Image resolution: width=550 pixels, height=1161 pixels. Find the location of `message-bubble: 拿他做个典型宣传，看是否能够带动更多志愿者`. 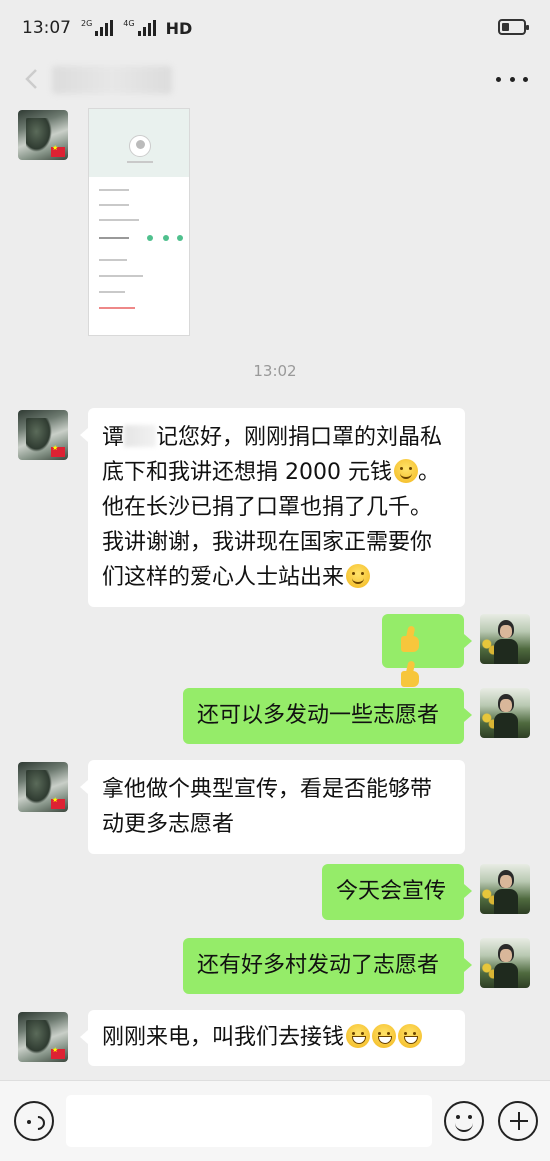

message-bubble: 拿他做个典型宣传，看是否能够带动更多志愿者 is located at coordinates (272, 807).